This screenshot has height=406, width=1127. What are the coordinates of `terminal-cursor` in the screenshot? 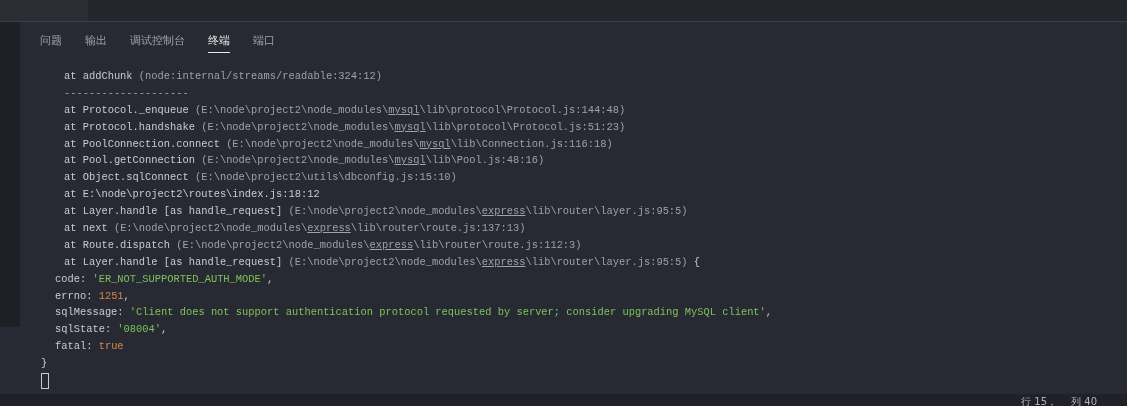 It's located at (45, 381).